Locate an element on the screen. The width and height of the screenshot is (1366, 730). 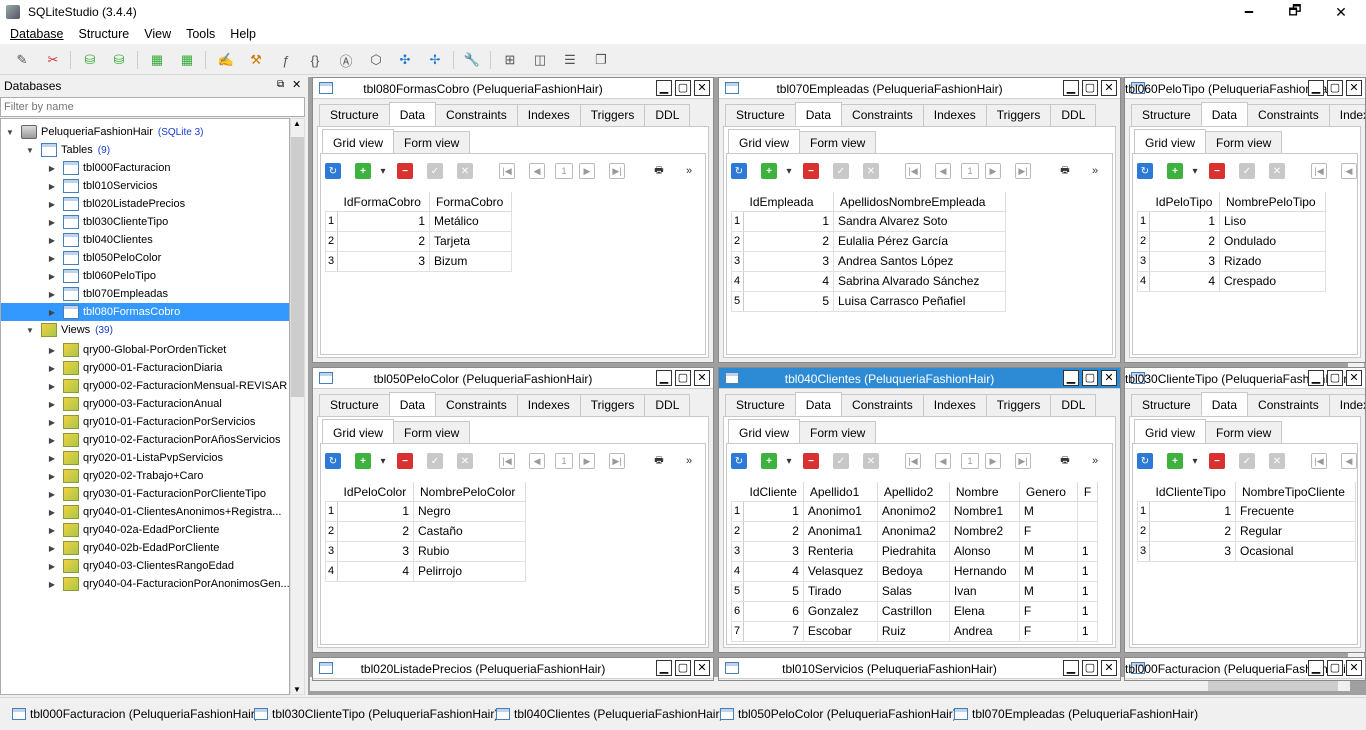
column-header: Nombre is located at coordinates (984, 492).